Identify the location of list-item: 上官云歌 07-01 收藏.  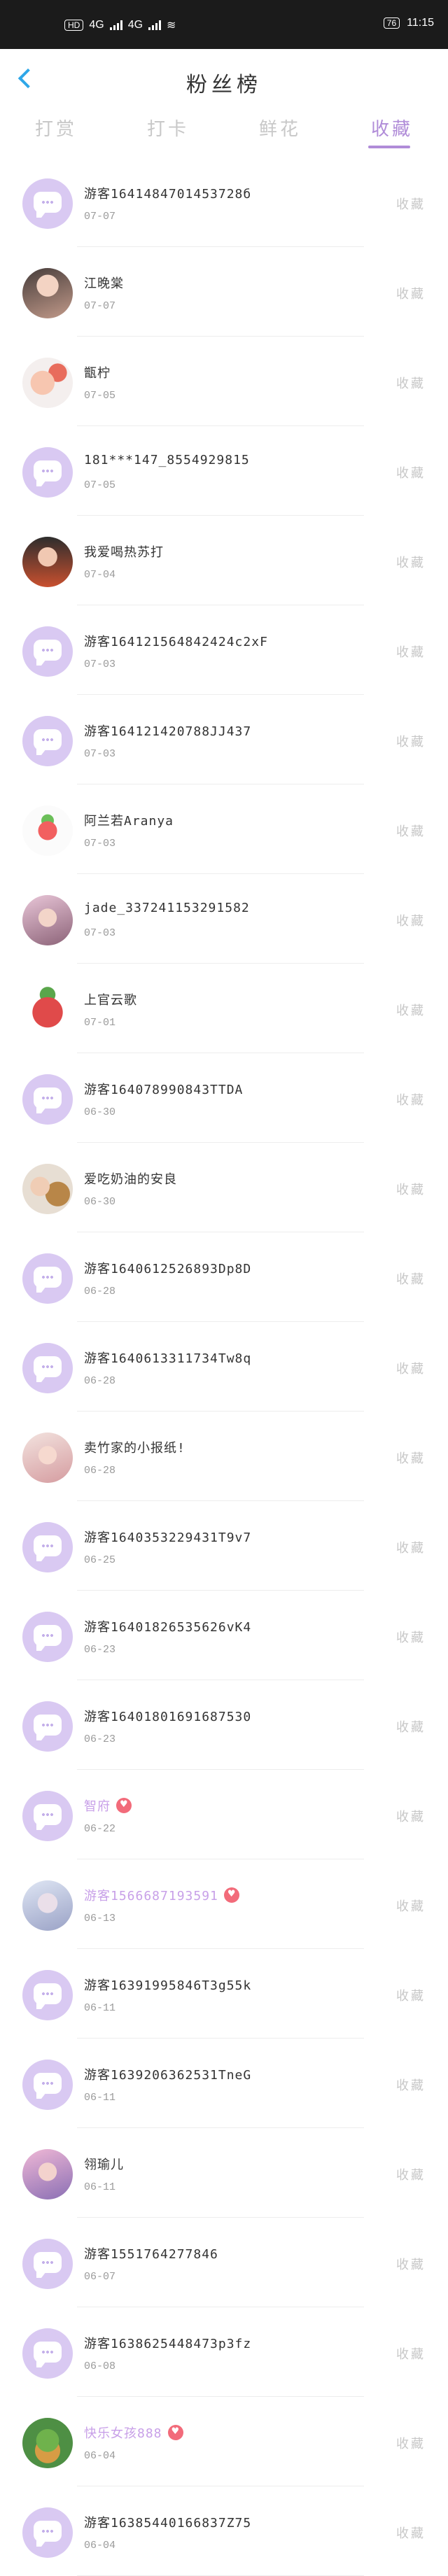
(224, 1008).